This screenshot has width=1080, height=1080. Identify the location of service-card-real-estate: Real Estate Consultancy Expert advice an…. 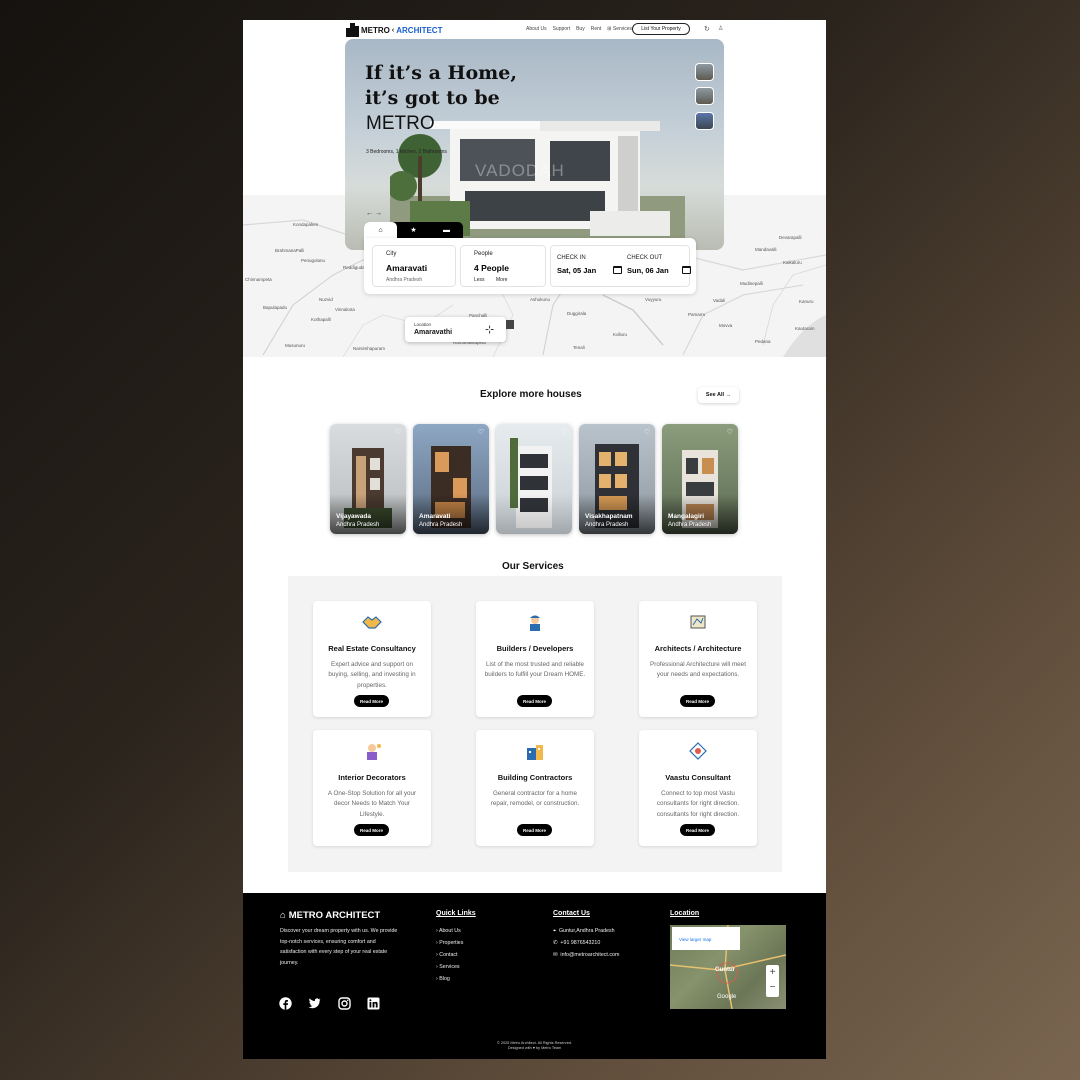
(372, 659).